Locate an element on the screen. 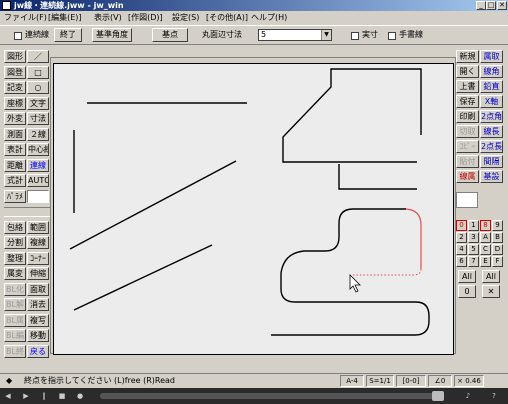 The image size is (508, 404). tool-button: 線属 is located at coordinates (467, 176).